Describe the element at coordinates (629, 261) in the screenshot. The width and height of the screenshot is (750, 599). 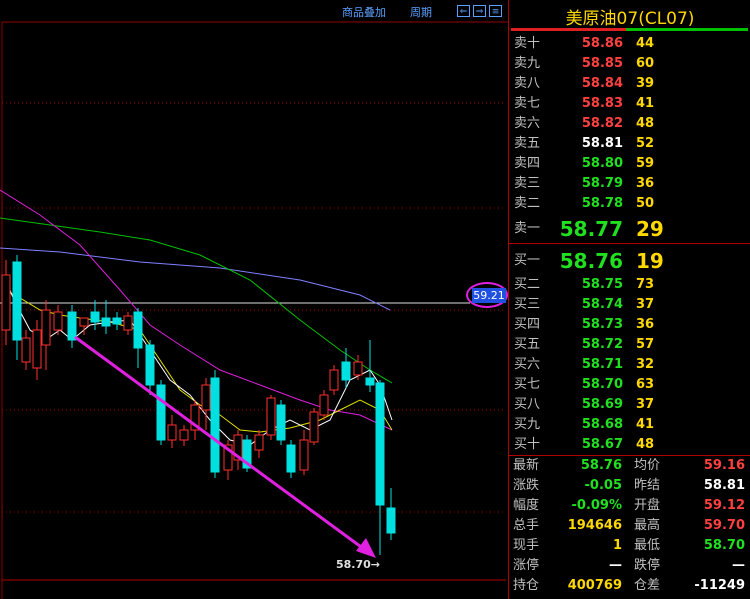
I see `bid1-row: 买一 58.76 19` at that location.